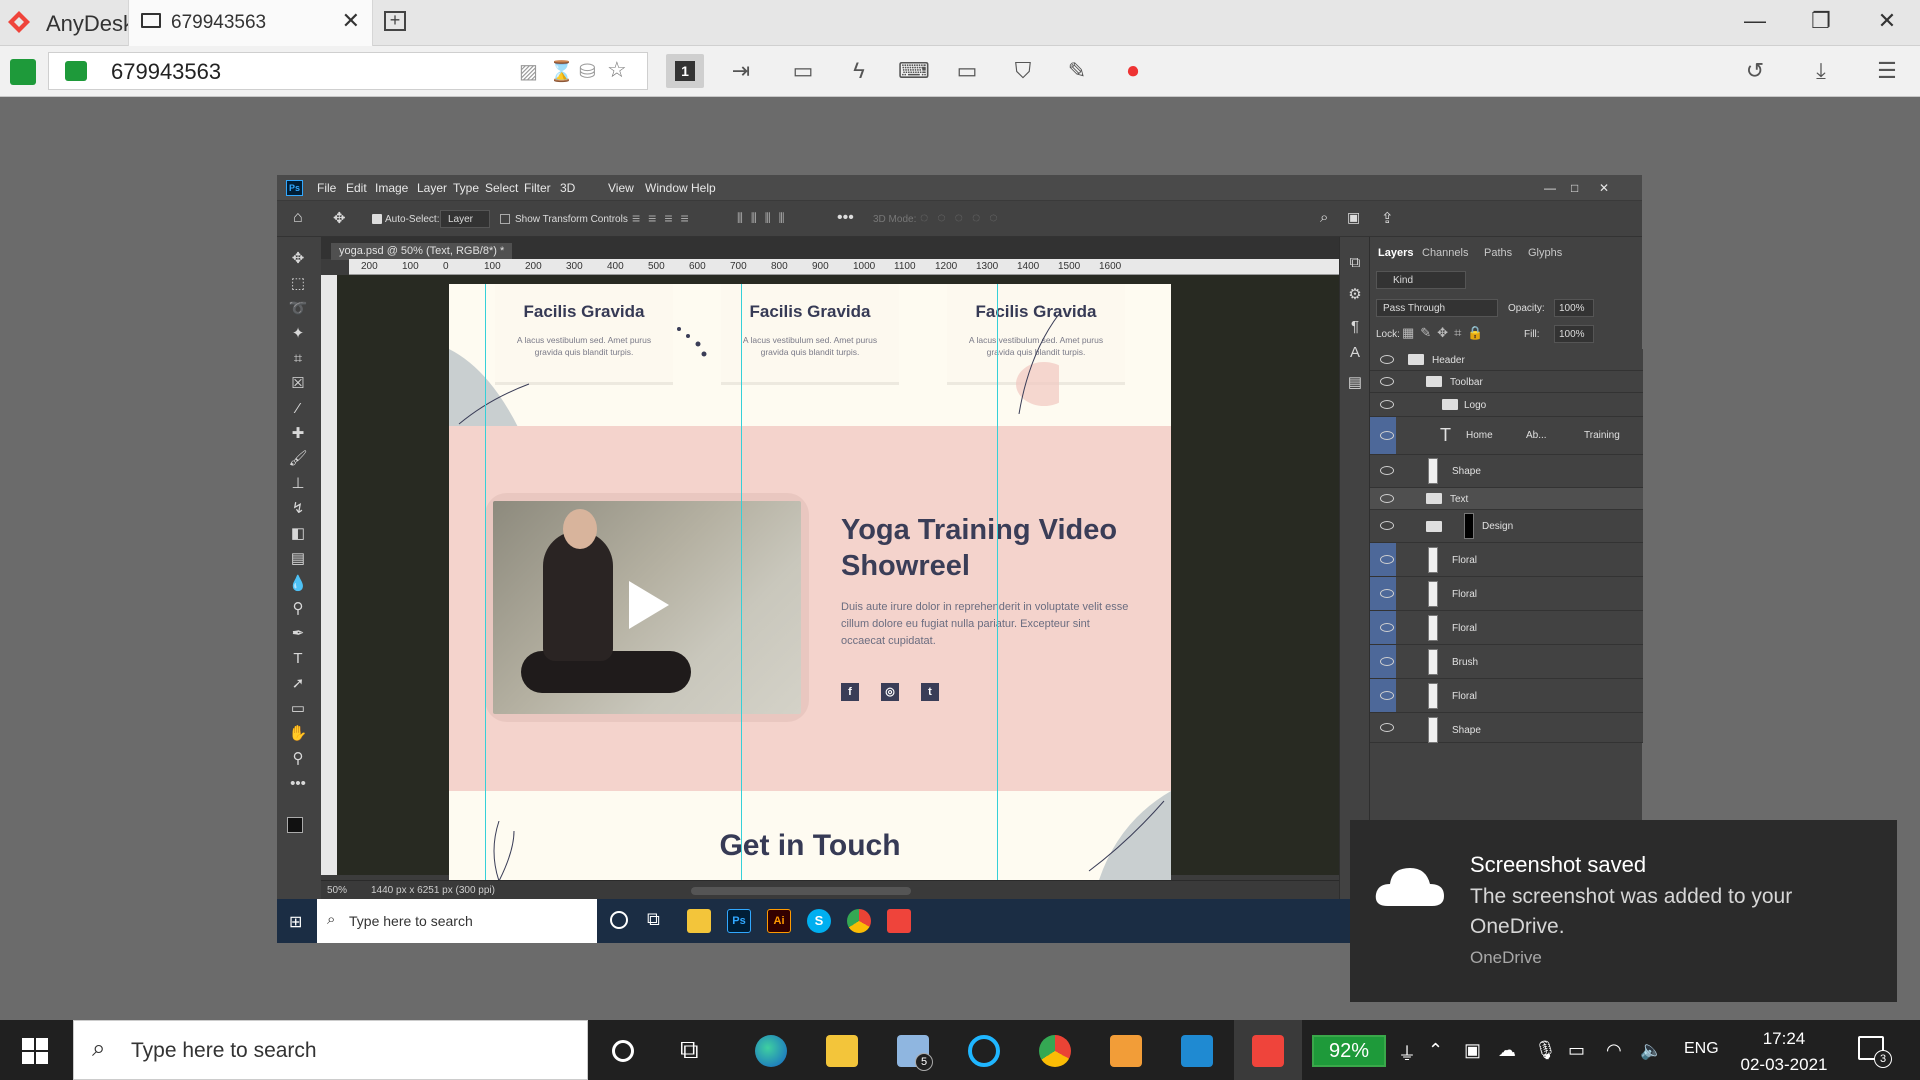 This screenshot has height=1080, width=1920. Describe the element at coordinates (653, 919) in the screenshot. I see `task-view-icon: ⧉` at that location.